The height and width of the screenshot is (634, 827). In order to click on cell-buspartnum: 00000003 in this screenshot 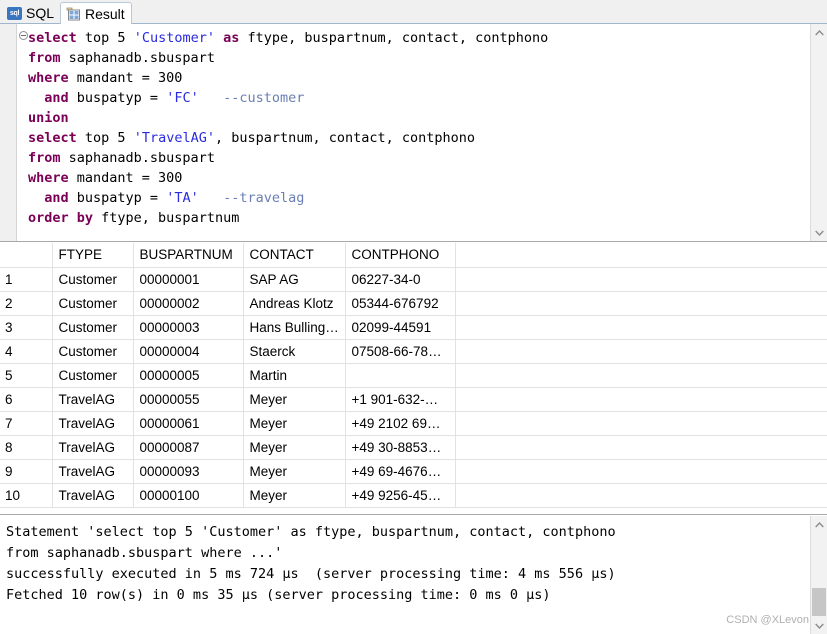, I will do `click(188, 327)`.